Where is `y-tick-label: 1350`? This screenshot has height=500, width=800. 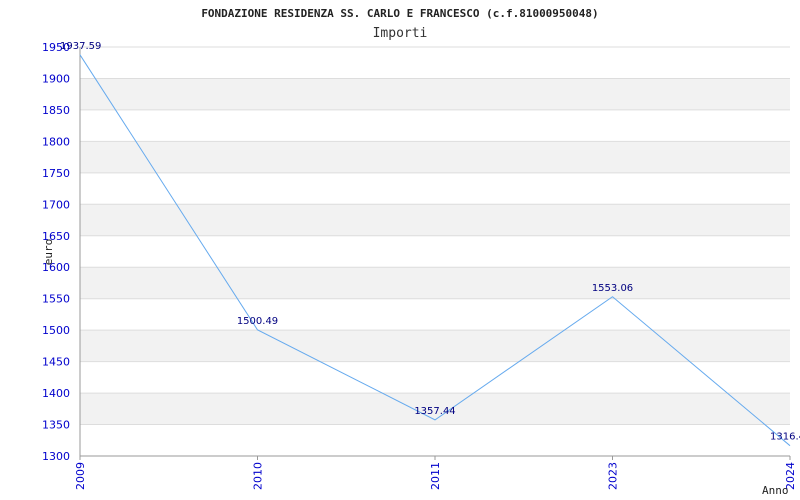 y-tick-label: 1350 is located at coordinates (56, 425).